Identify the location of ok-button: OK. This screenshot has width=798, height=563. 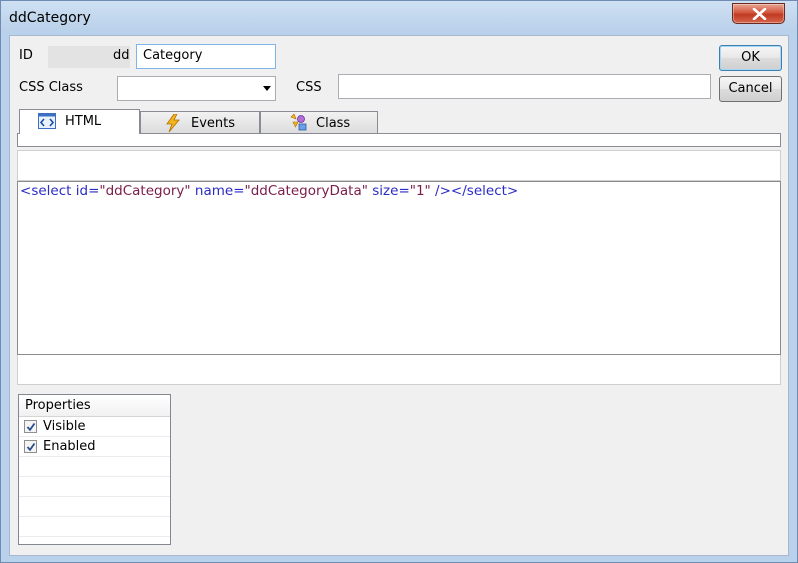
(750, 58).